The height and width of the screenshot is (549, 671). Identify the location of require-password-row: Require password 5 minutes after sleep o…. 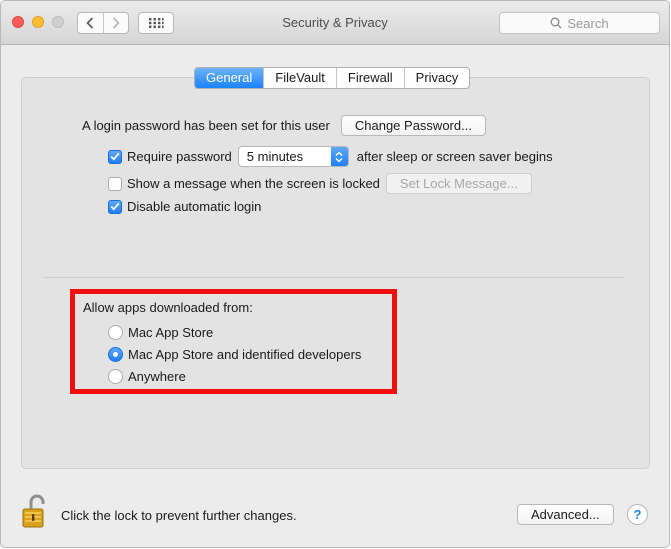
(330, 156).